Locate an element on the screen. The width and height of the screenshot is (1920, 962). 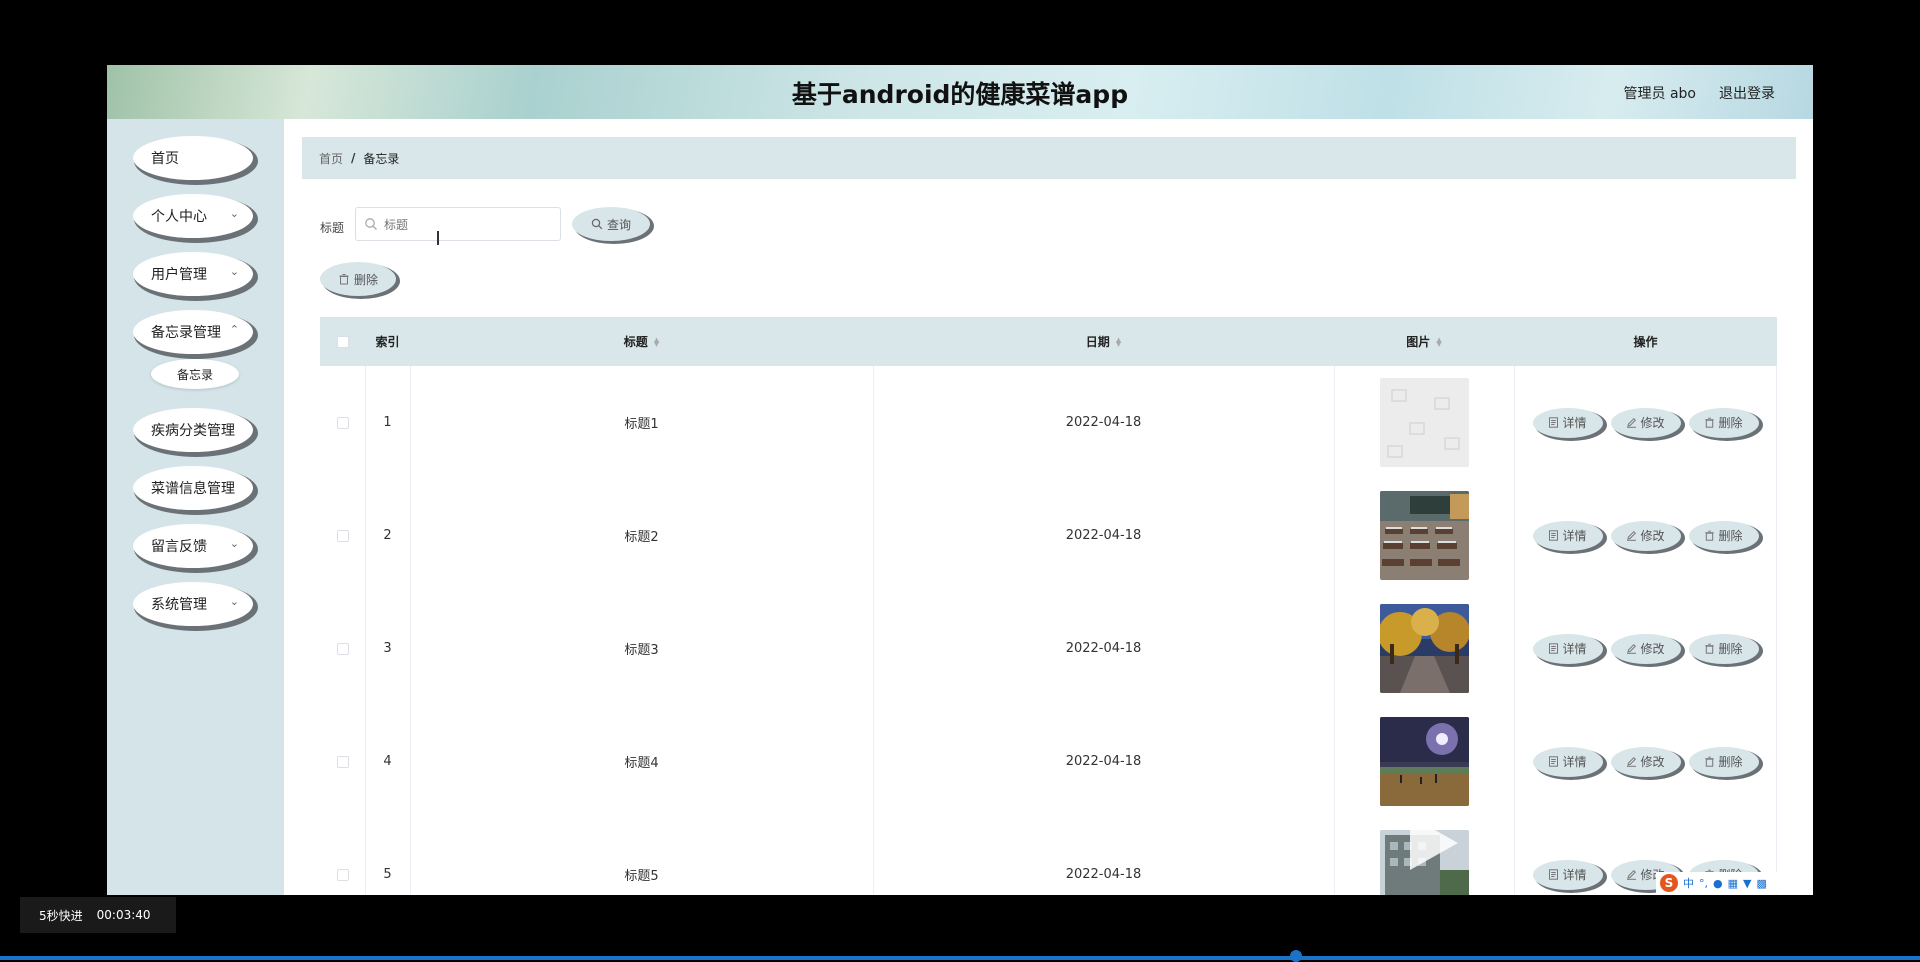
sidebar-item-label: 备忘录管理 is located at coordinates (186, 333).